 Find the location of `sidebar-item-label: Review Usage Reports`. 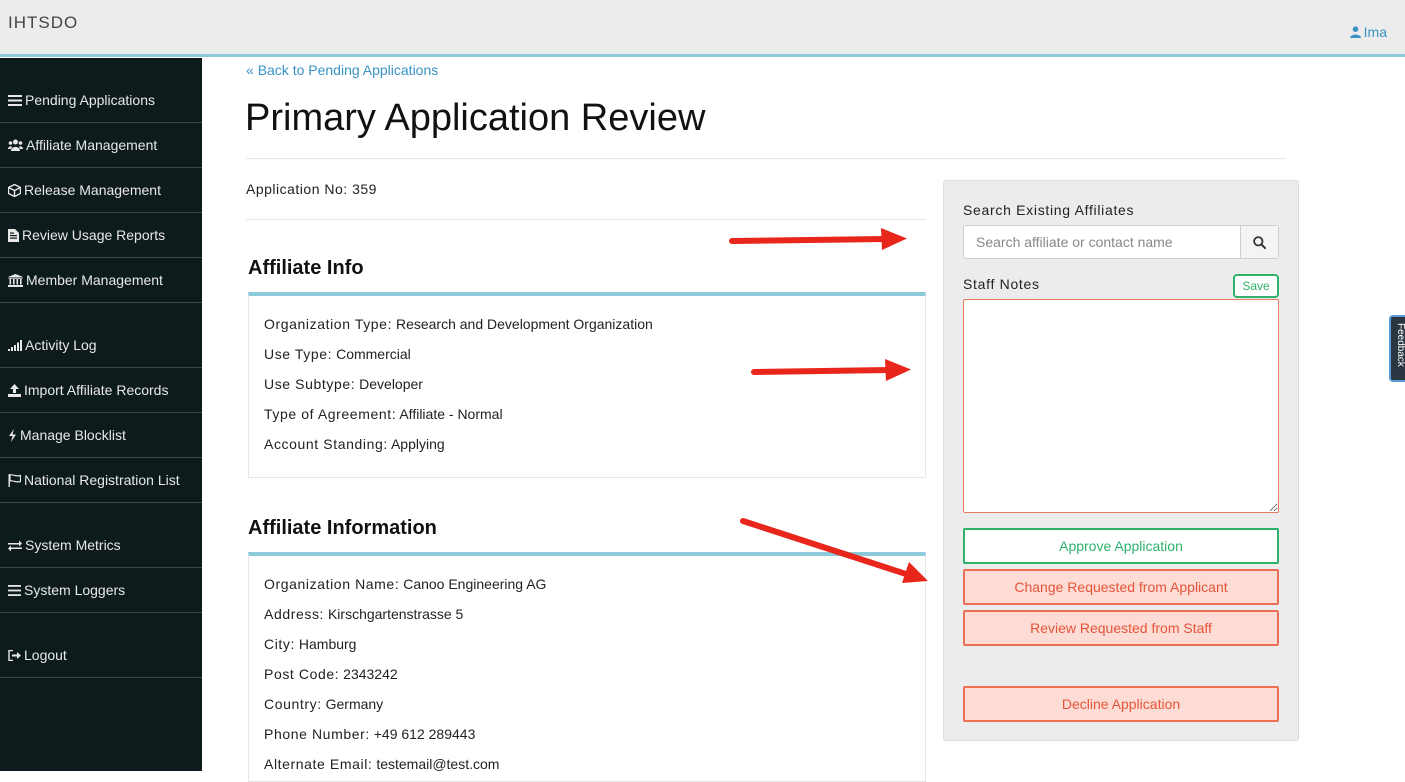

sidebar-item-label: Review Usage Reports is located at coordinates (94, 235).